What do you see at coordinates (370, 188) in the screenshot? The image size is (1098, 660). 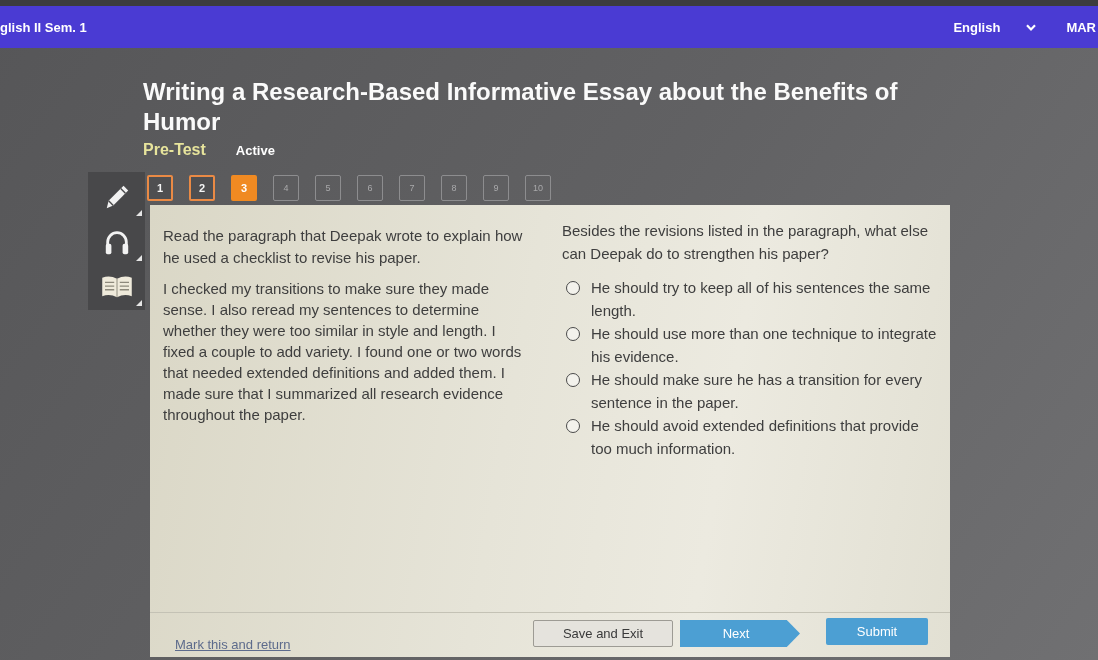 I see `question-number-button: 6` at bounding box center [370, 188].